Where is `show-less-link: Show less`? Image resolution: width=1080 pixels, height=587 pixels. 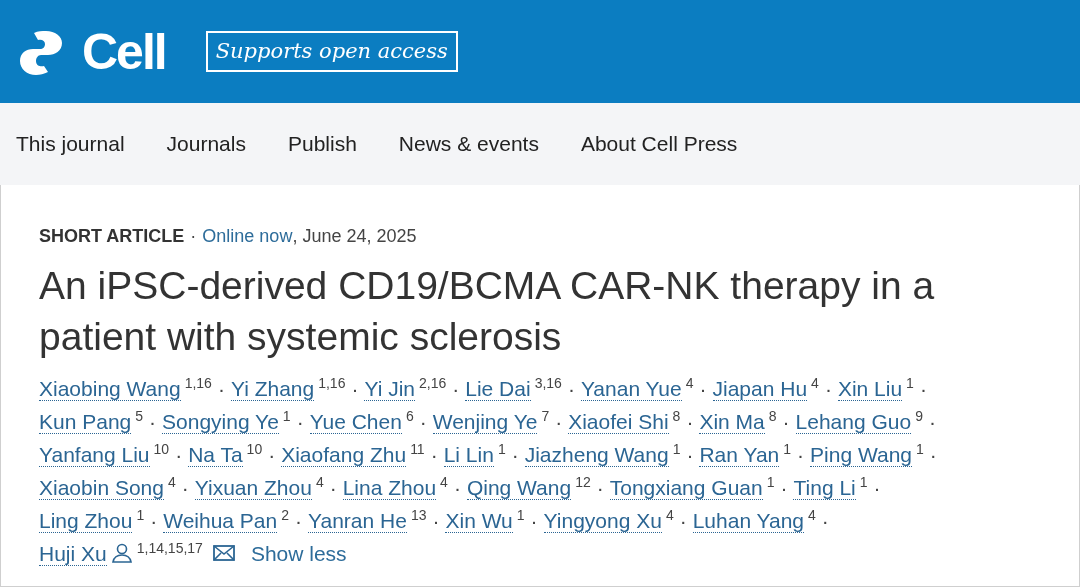 show-less-link: Show less is located at coordinates (298, 553).